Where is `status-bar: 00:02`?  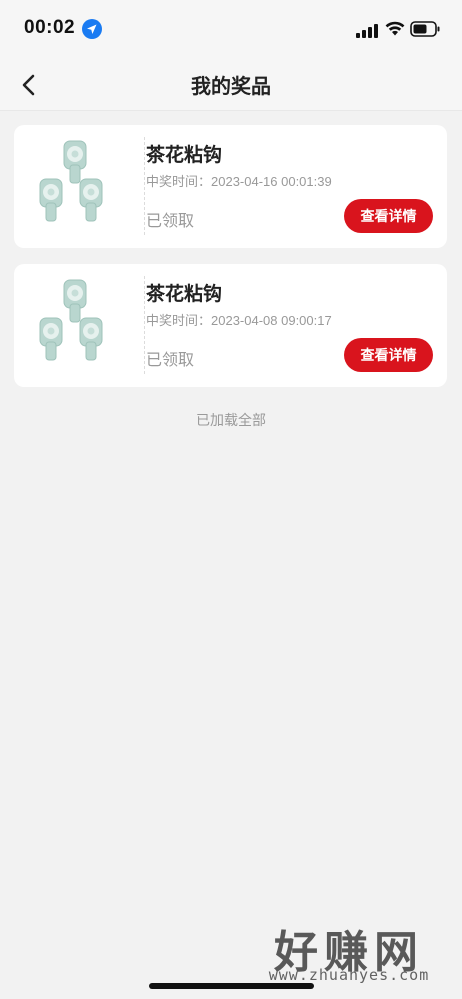
status-bar: 00:02 is located at coordinates (231, 29).